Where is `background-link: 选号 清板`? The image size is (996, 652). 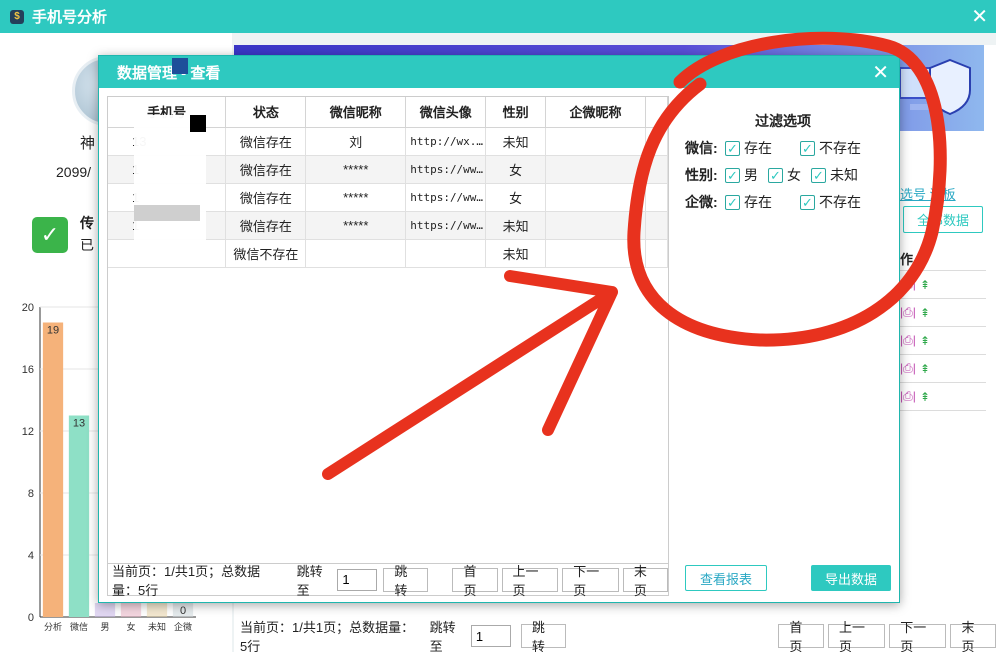 background-link: 选号 清板 is located at coordinates (928, 193).